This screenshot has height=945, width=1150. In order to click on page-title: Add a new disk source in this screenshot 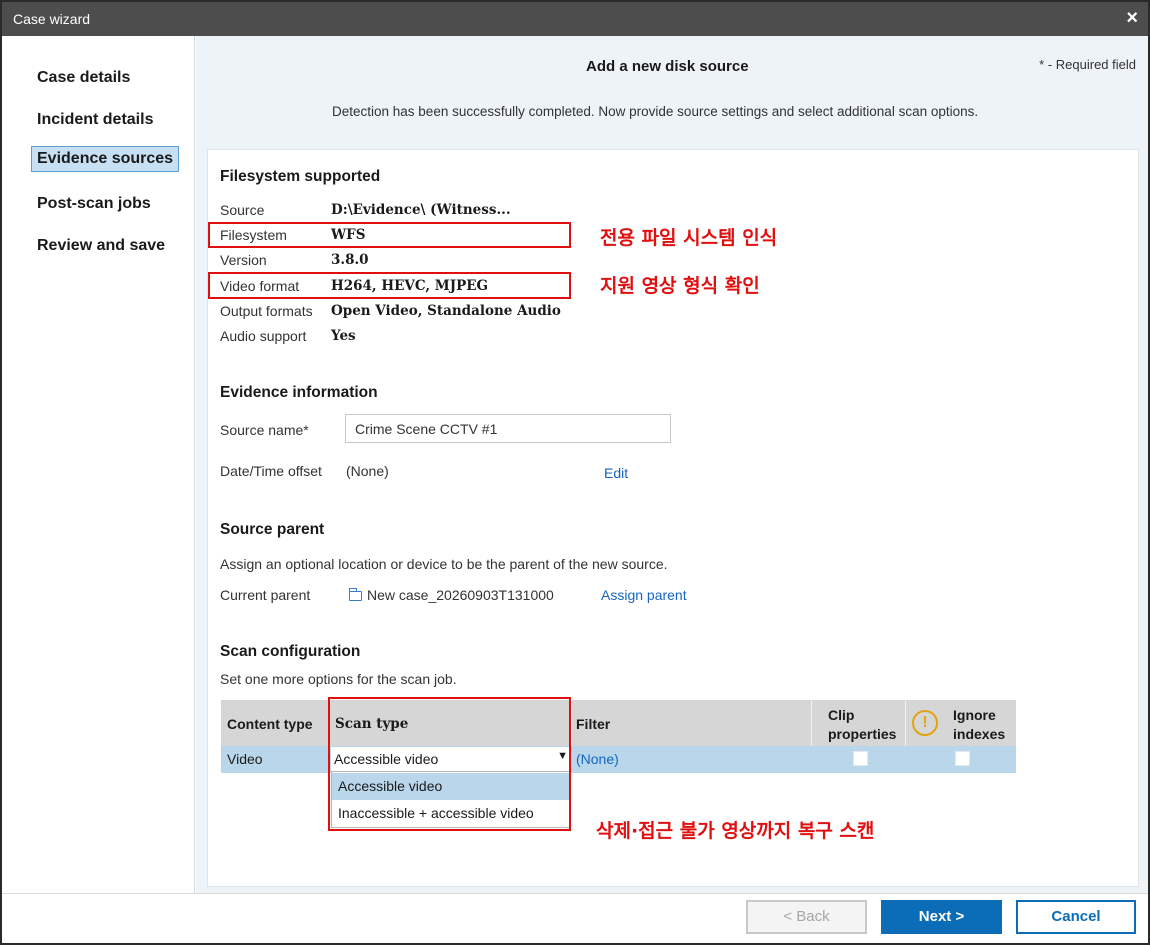, I will do `click(667, 66)`.